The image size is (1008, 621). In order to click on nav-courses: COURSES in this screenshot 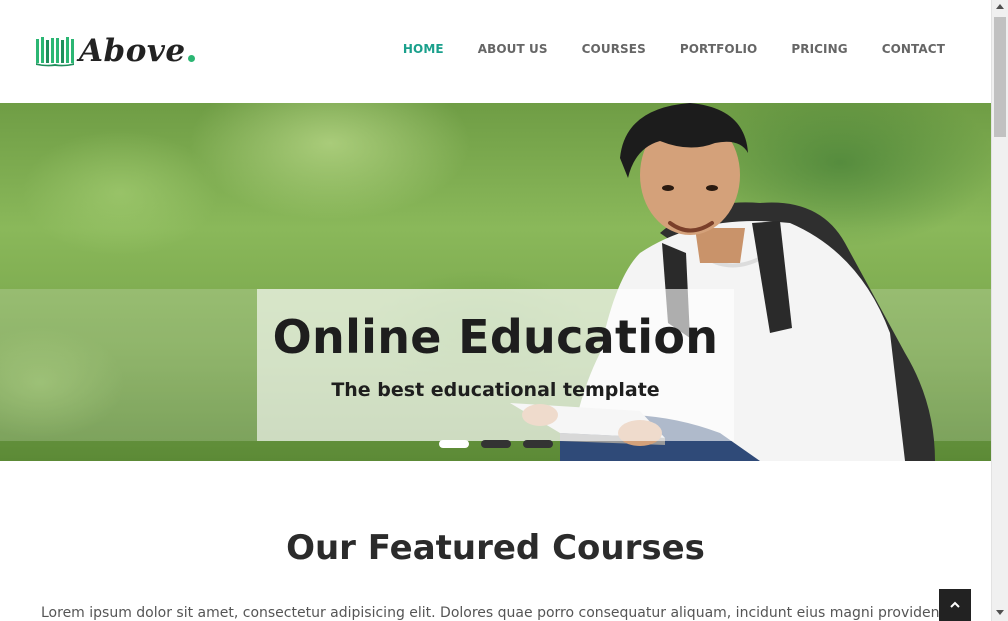, I will do `click(614, 49)`.